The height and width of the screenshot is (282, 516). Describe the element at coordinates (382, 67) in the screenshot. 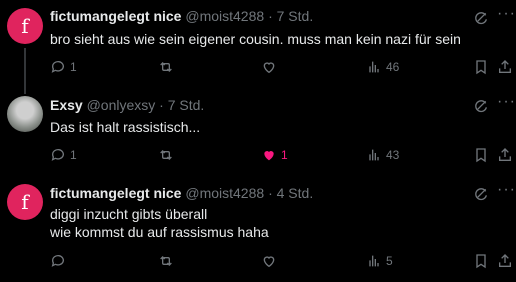

I see `views-button: 46` at that location.